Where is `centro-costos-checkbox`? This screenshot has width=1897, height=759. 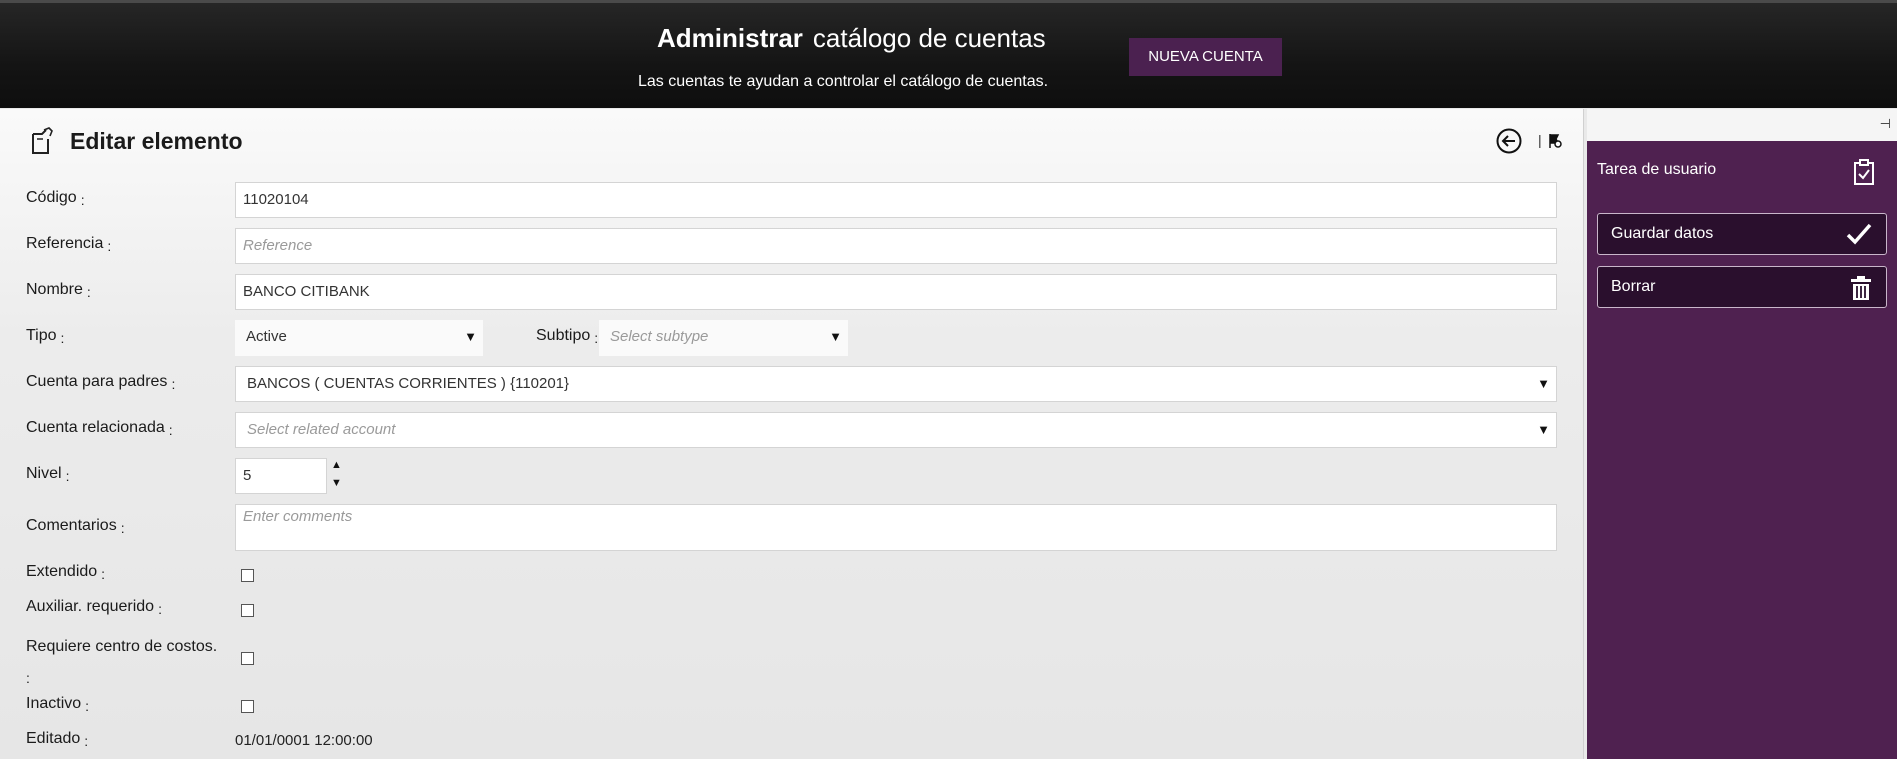
centro-costos-checkbox is located at coordinates (247, 658).